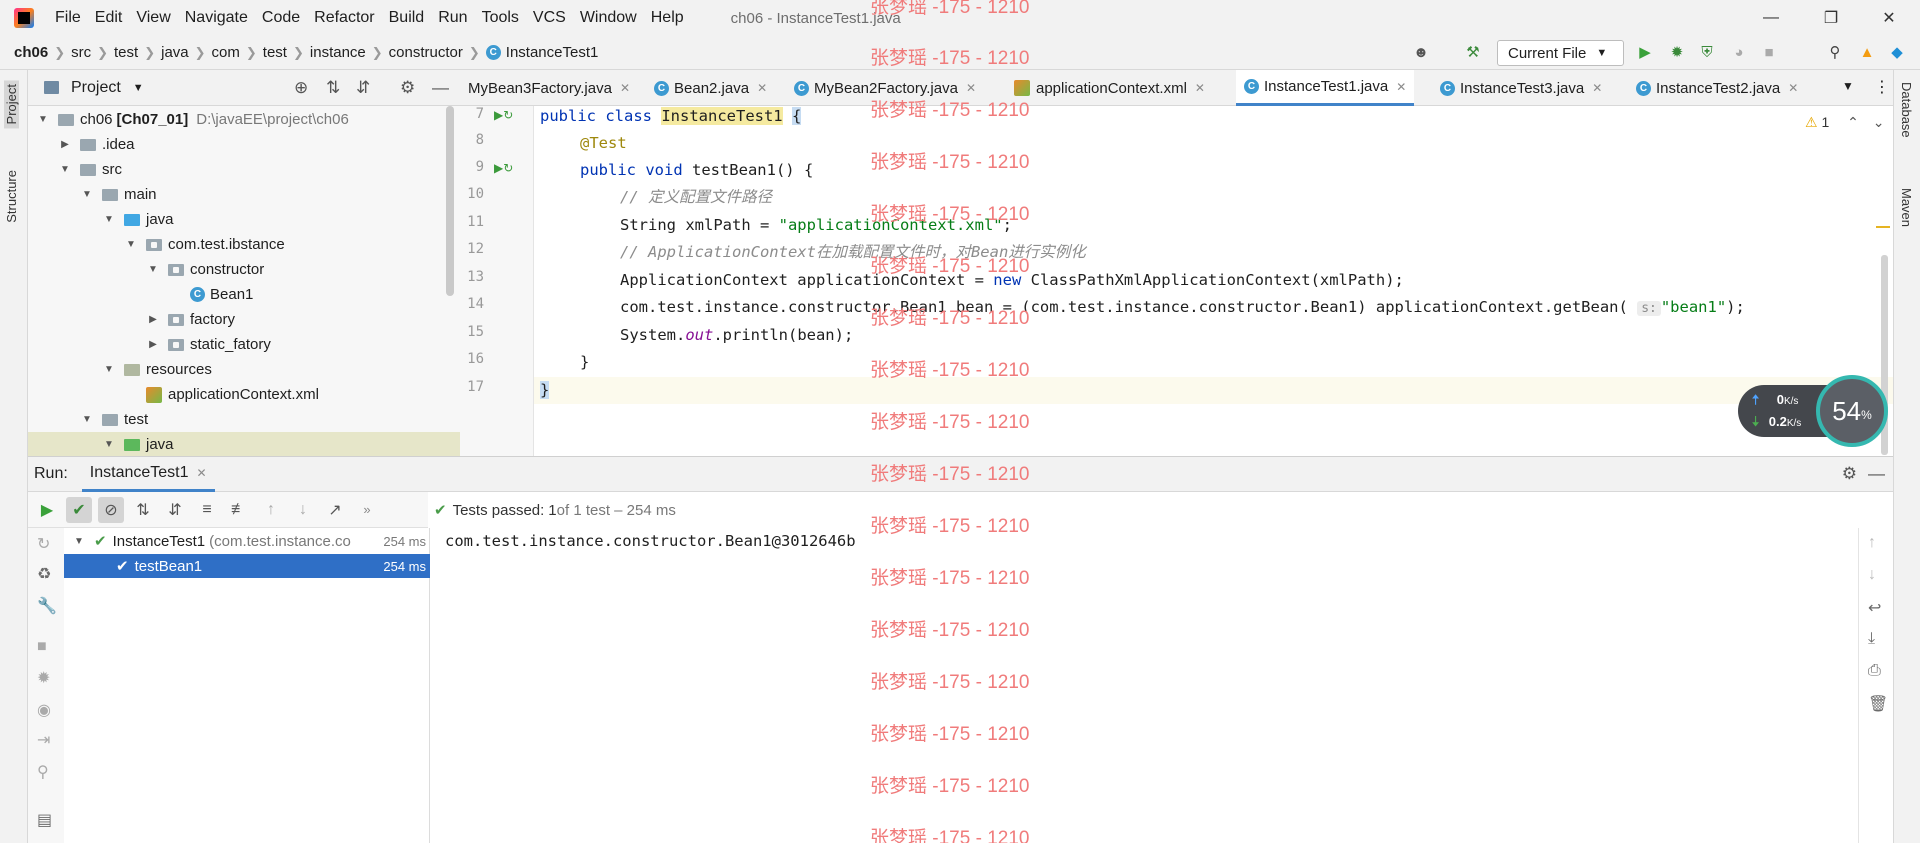 This screenshot has height=843, width=1920. I want to click on arrow-down-icon: ↓, so click(1872, 575).